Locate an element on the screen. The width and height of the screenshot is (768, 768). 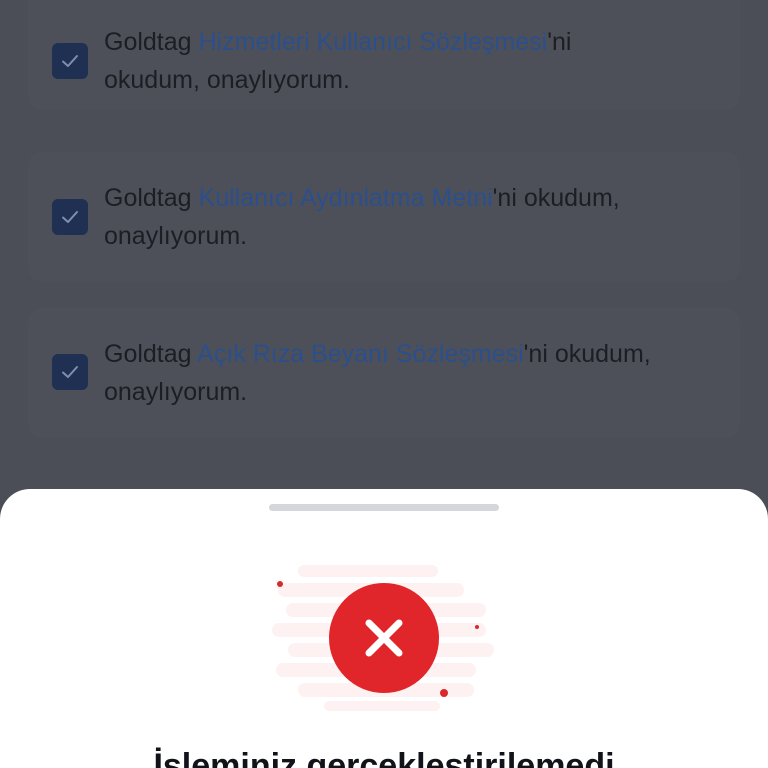
consent-checkbox-user-agreement is located at coordinates (70, 61).